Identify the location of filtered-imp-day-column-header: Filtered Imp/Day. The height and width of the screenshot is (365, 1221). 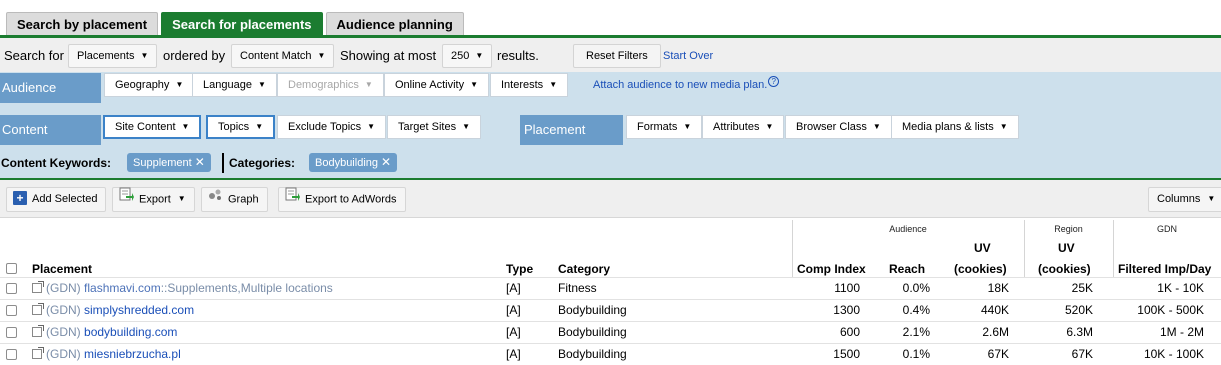
(1164, 269).